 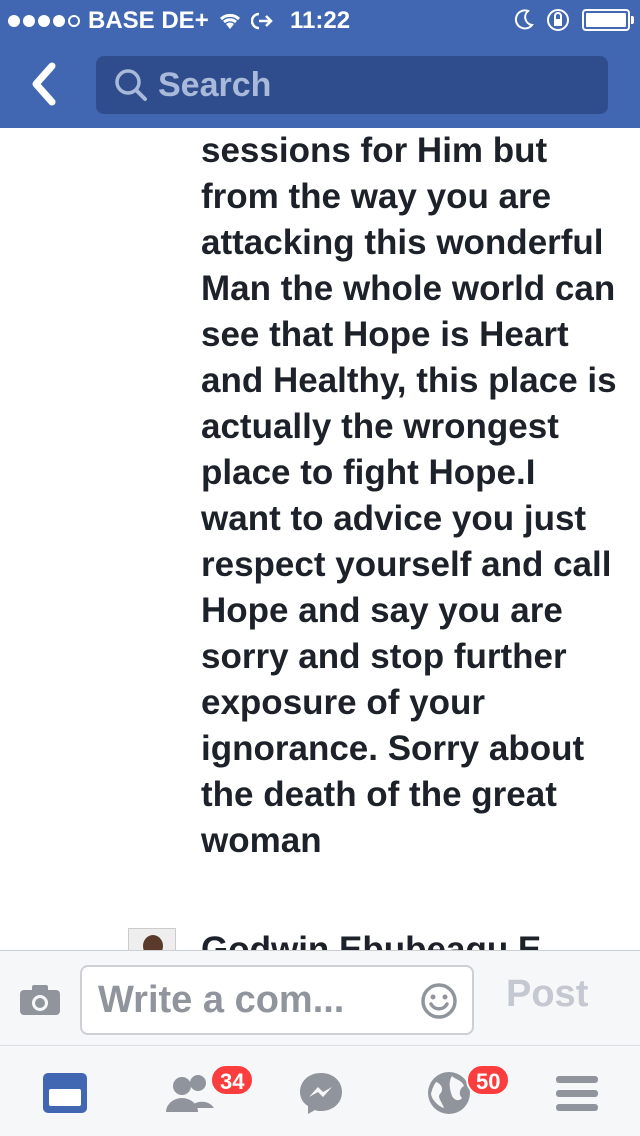 I want to click on status-time: 11:22, so click(x=320, y=20).